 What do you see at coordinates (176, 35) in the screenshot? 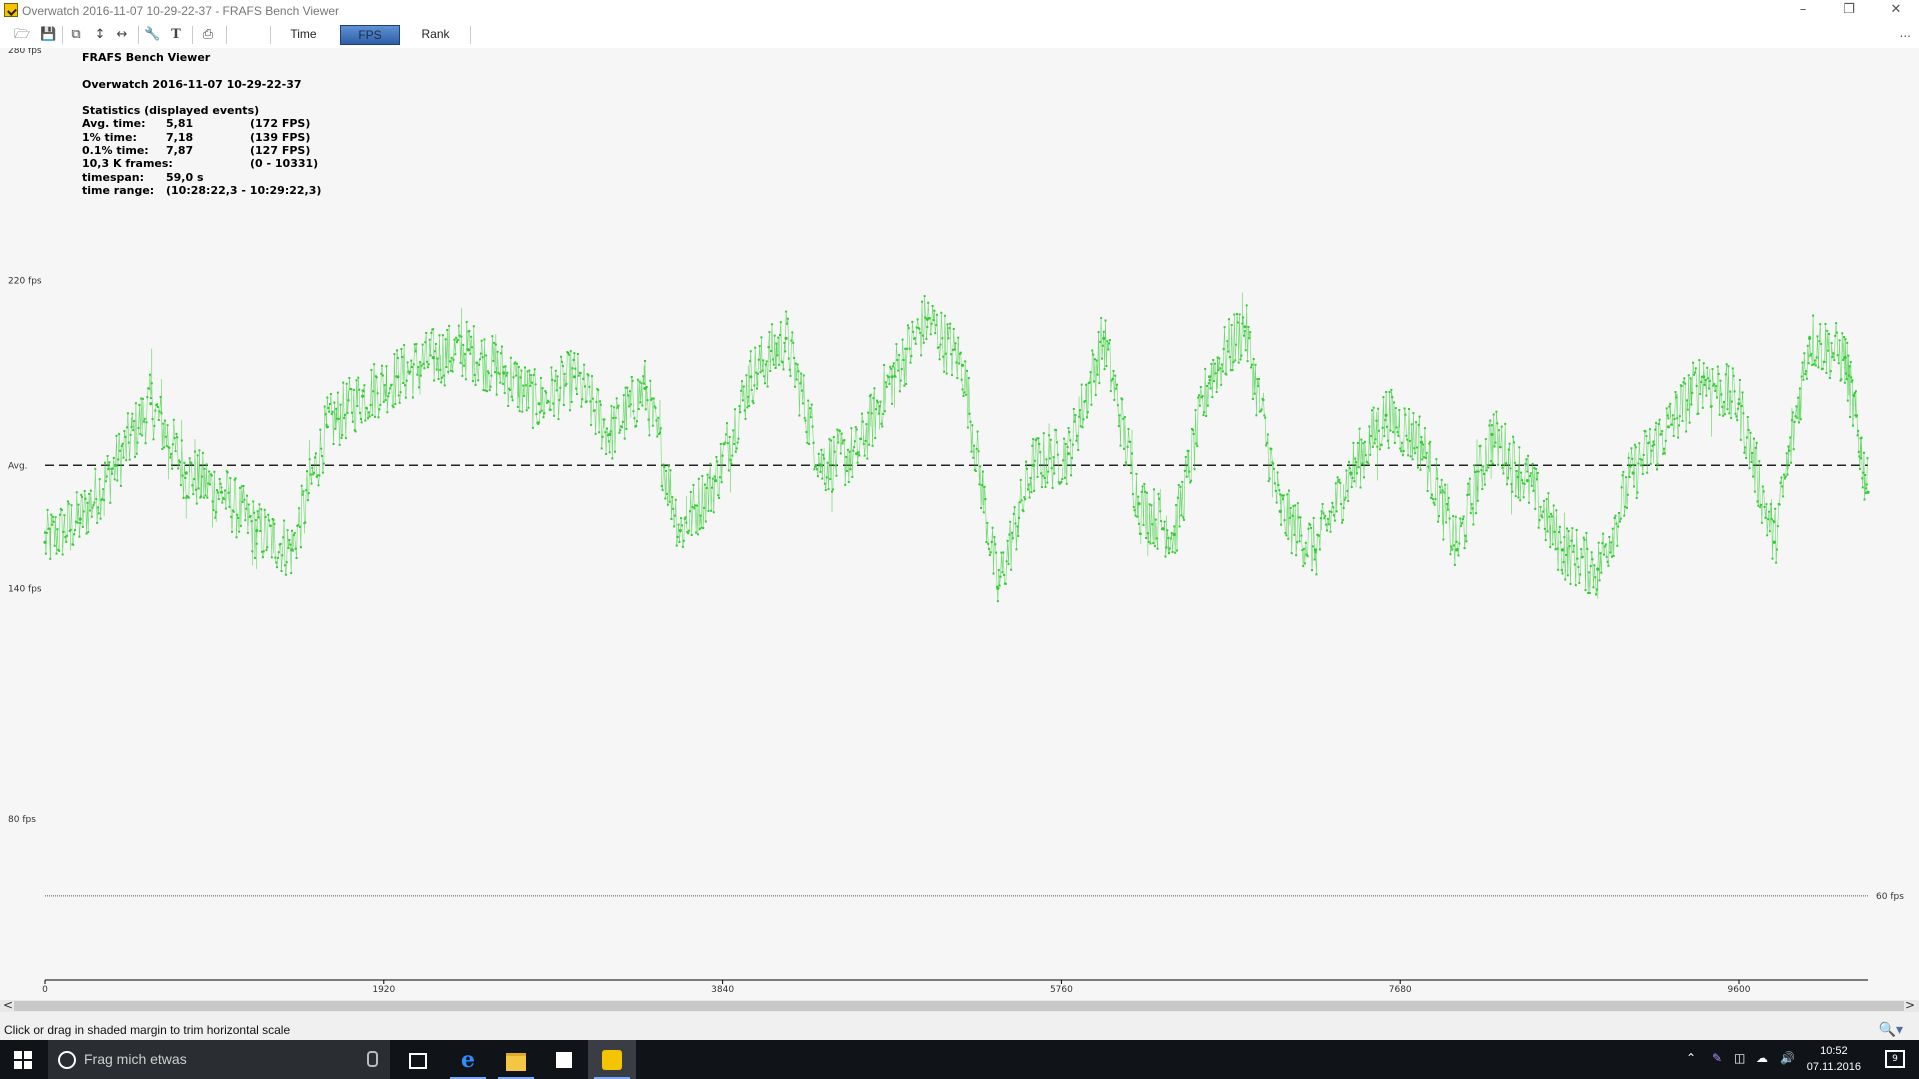
I see `text-icon: T` at bounding box center [176, 35].